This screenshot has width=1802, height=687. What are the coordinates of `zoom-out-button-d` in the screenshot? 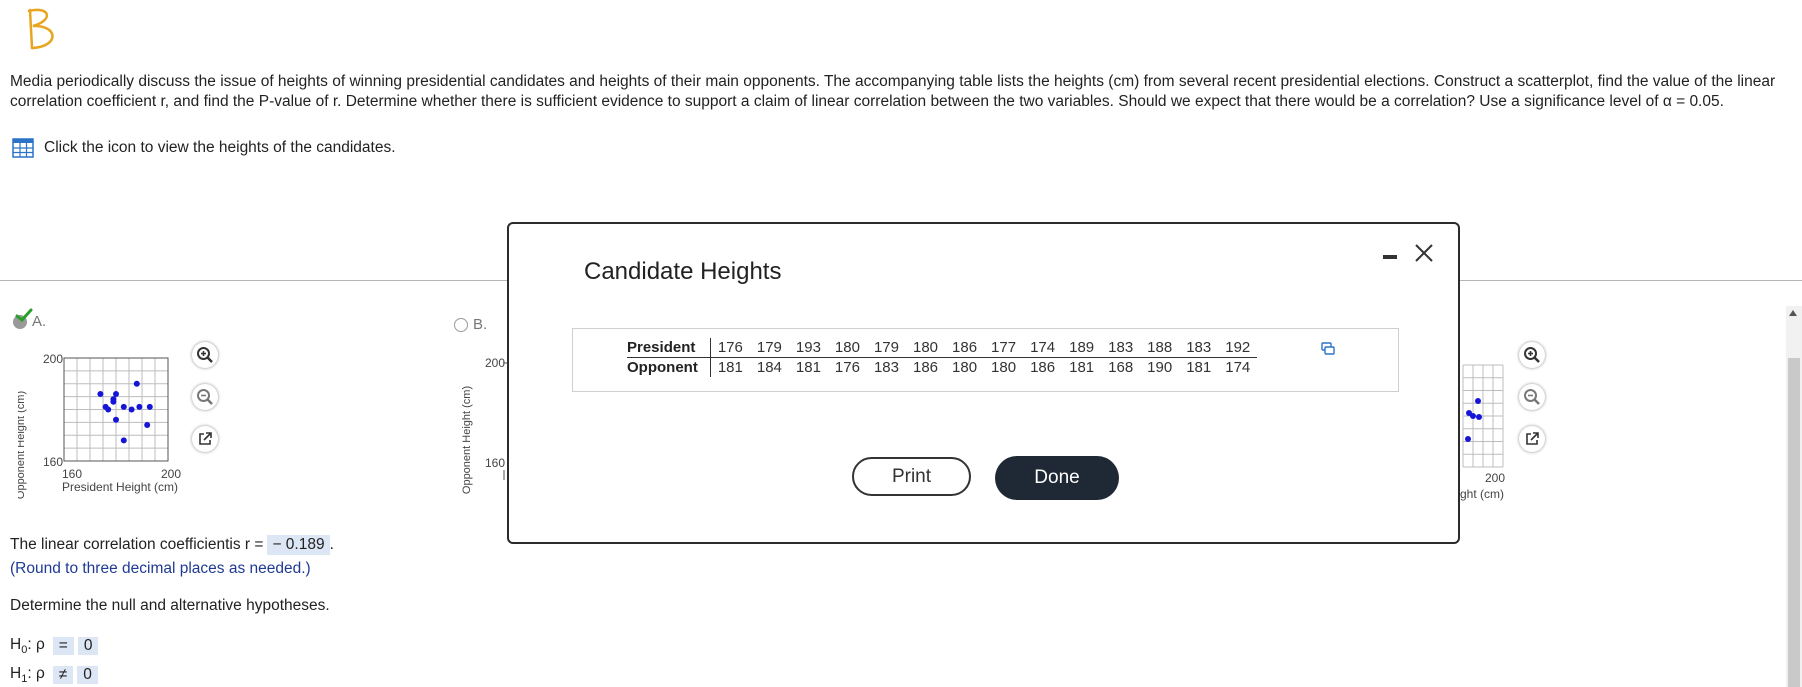 It's located at (1532, 397).